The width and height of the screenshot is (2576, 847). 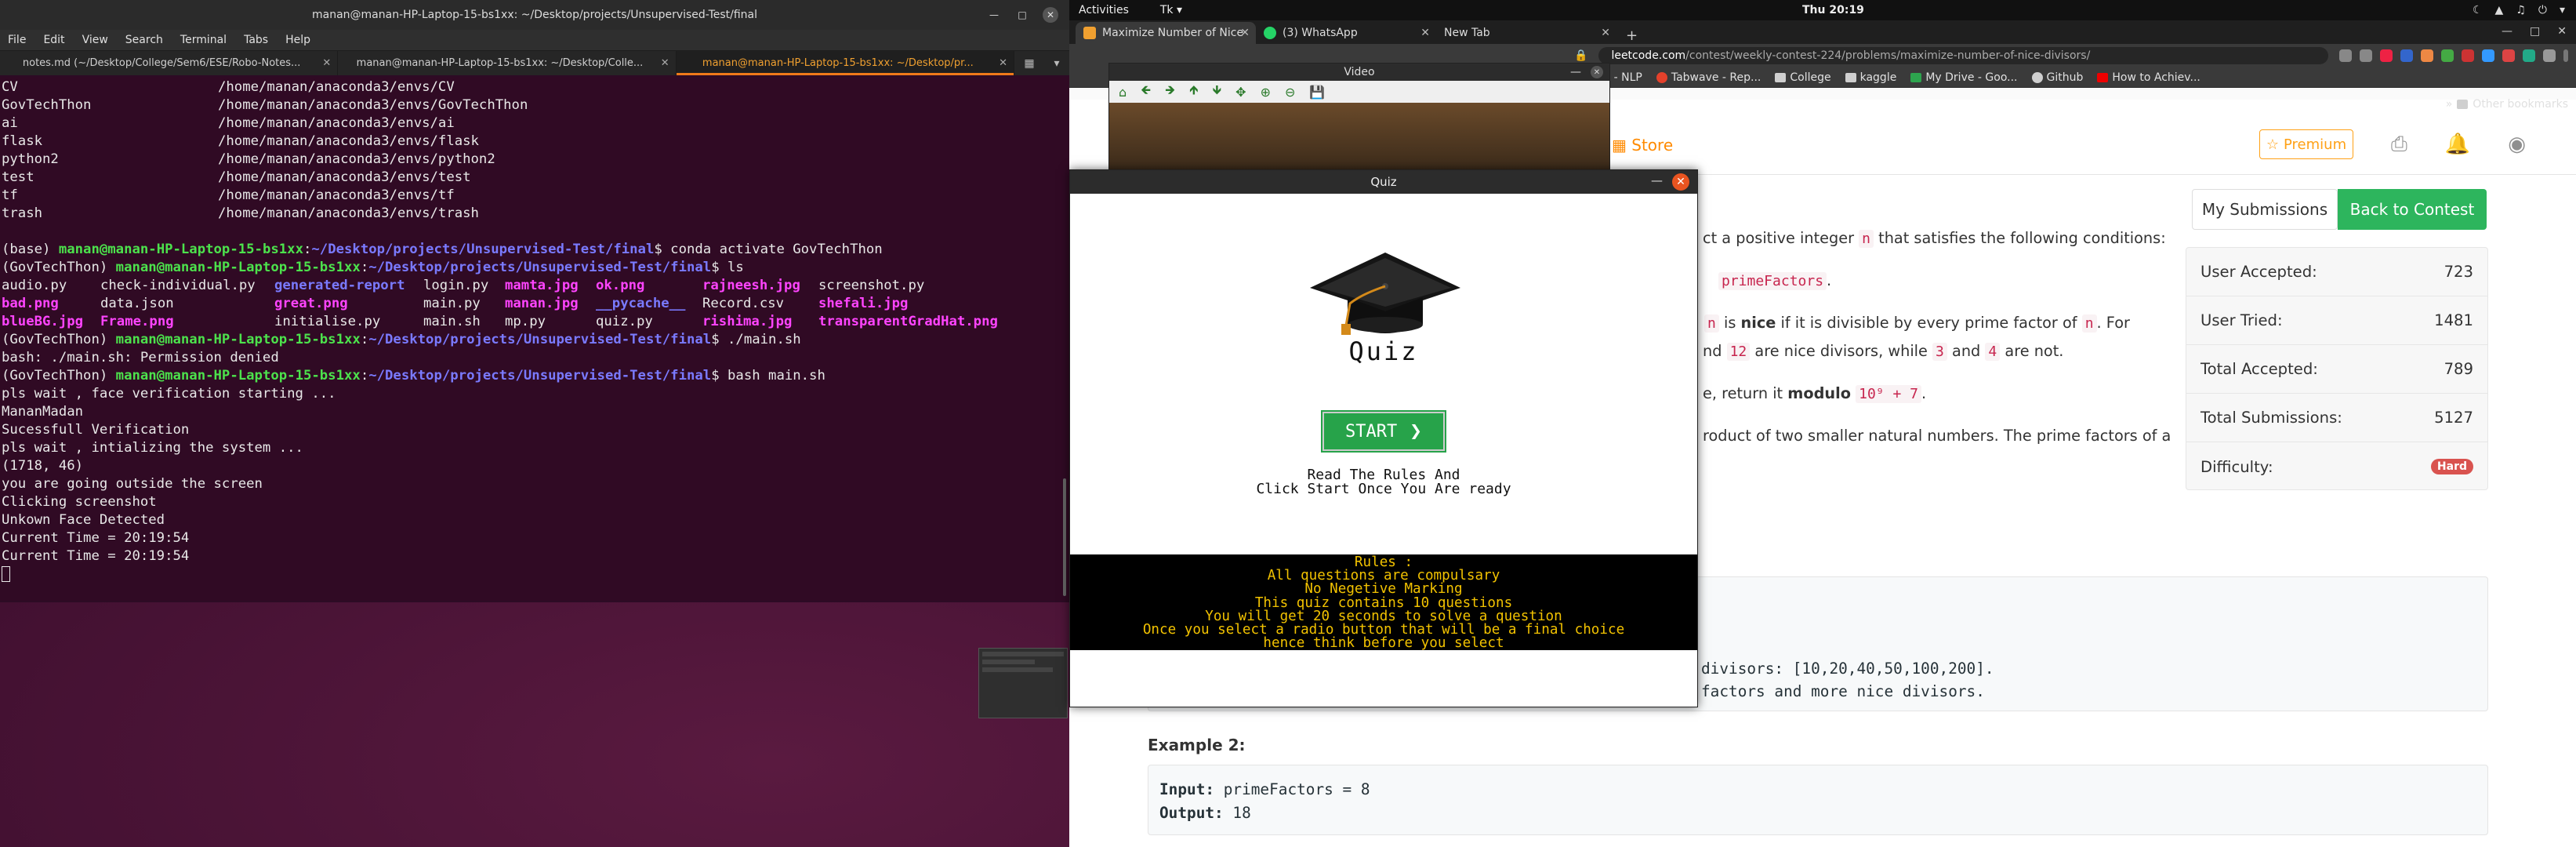 I want to click on tab-menu-icon: ▾, so click(x=1057, y=63).